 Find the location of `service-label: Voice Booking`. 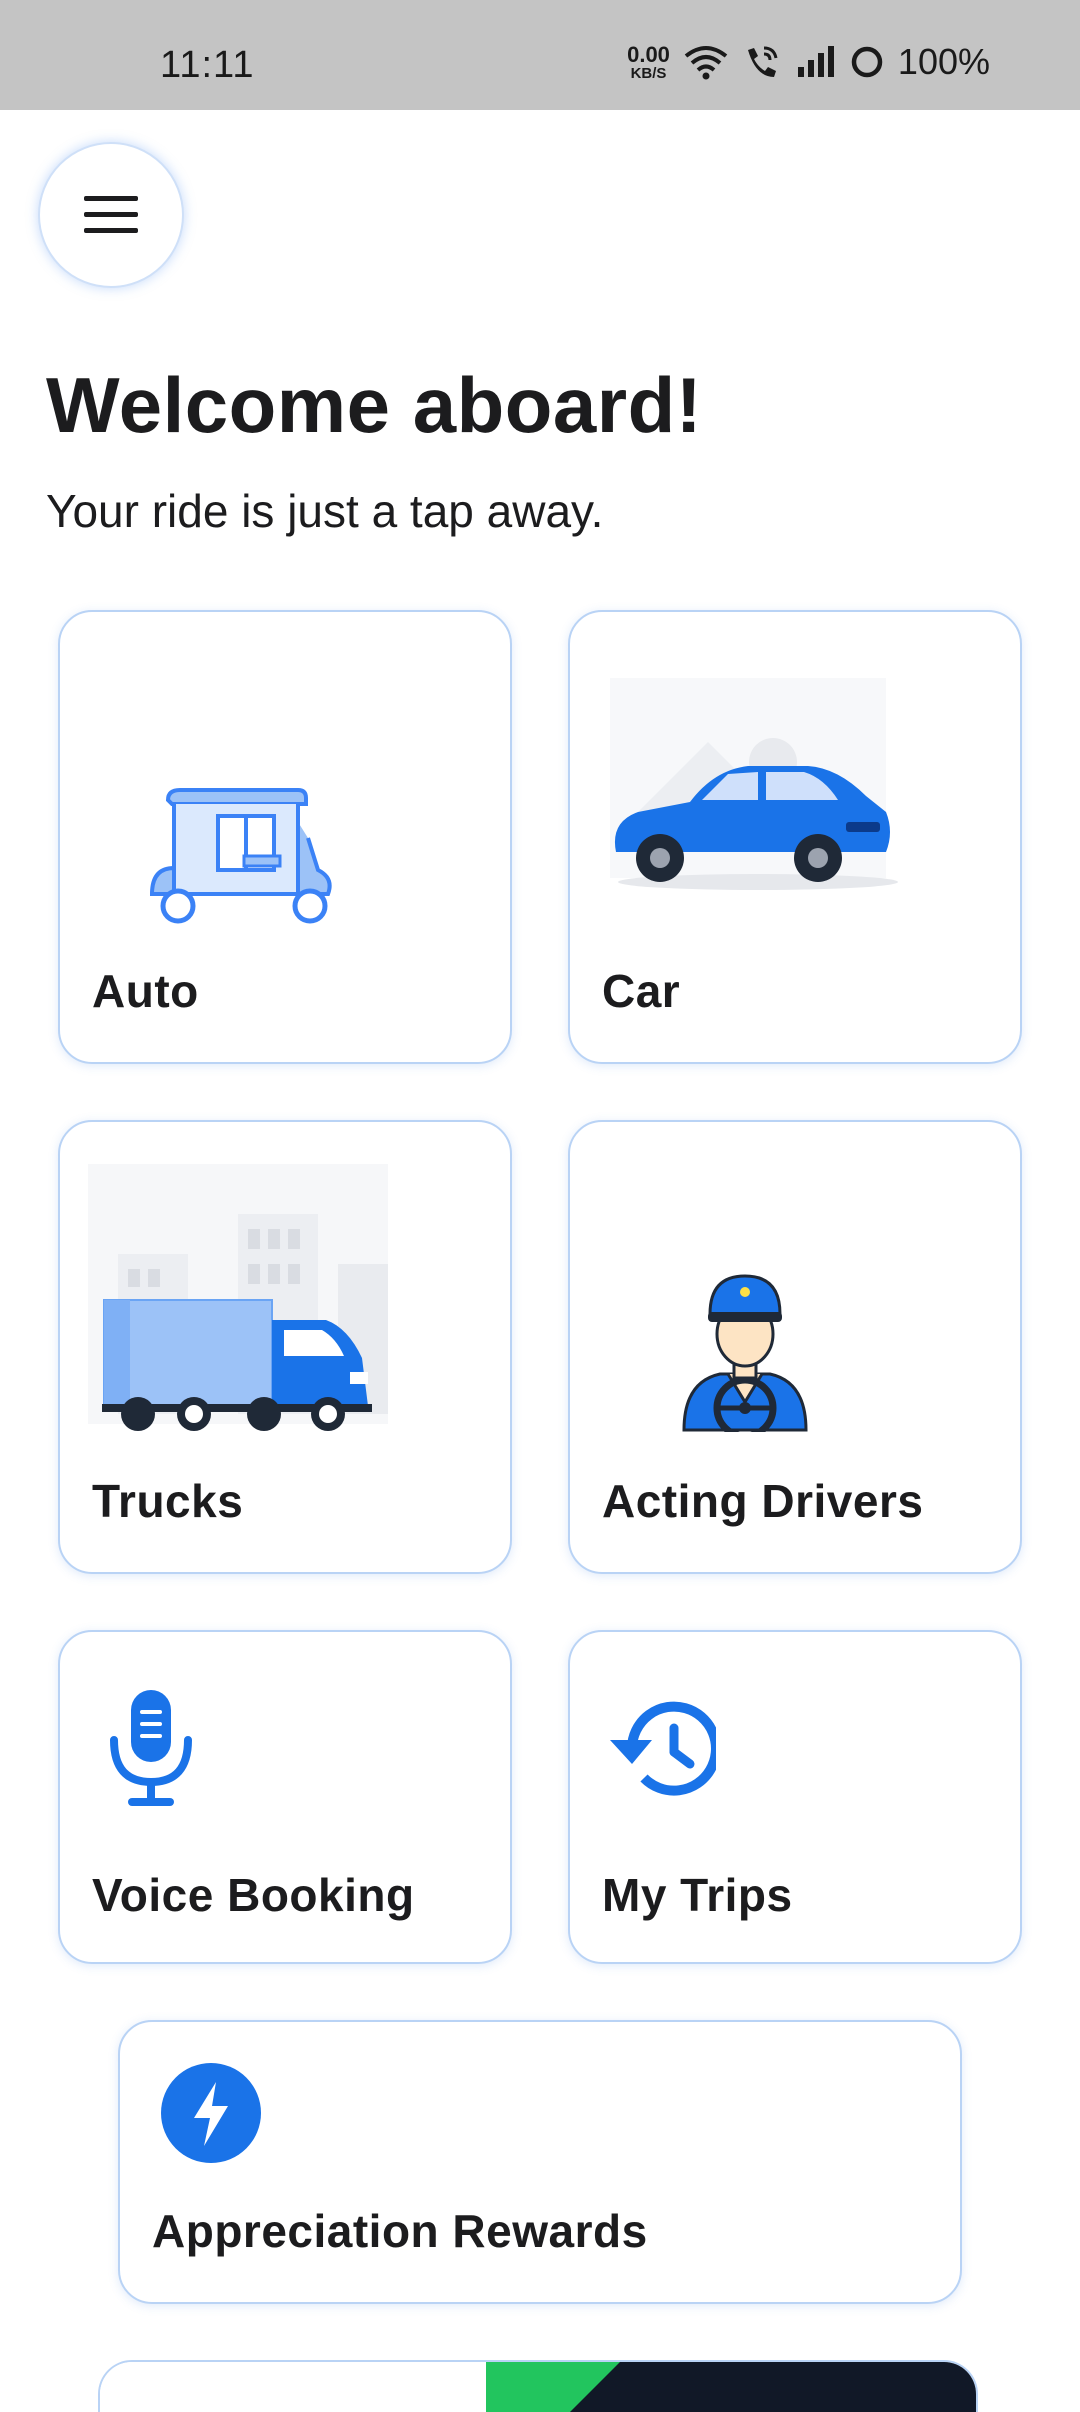

service-label: Voice Booking is located at coordinates (253, 1895).